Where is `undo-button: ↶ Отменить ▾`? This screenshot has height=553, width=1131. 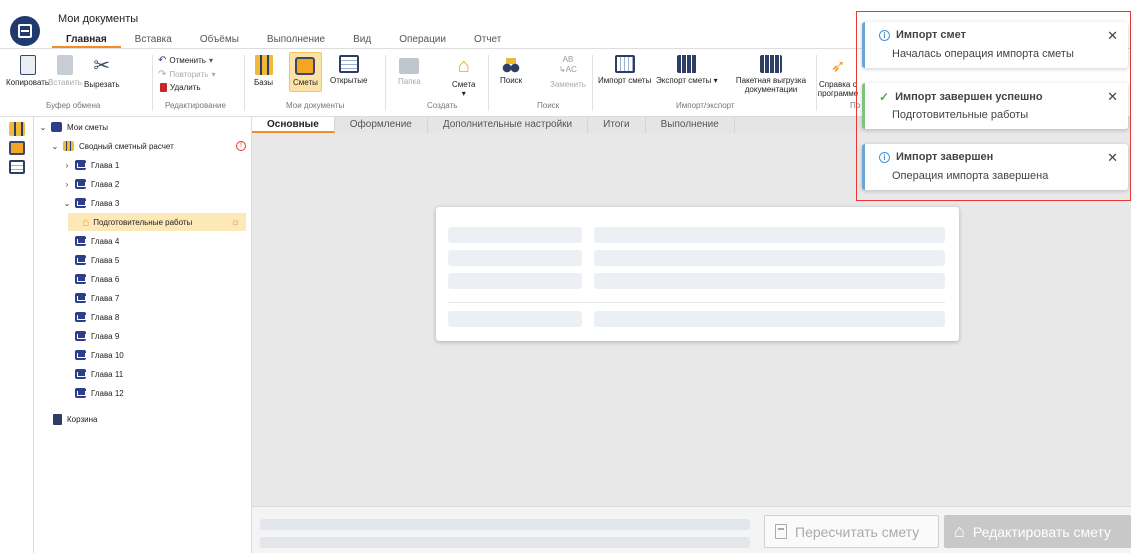 undo-button: ↶ Отменить ▾ is located at coordinates (185, 60).